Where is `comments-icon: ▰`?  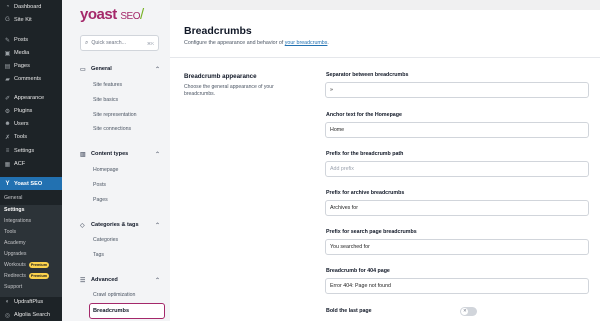
comments-icon: ▰ is located at coordinates (7, 79).